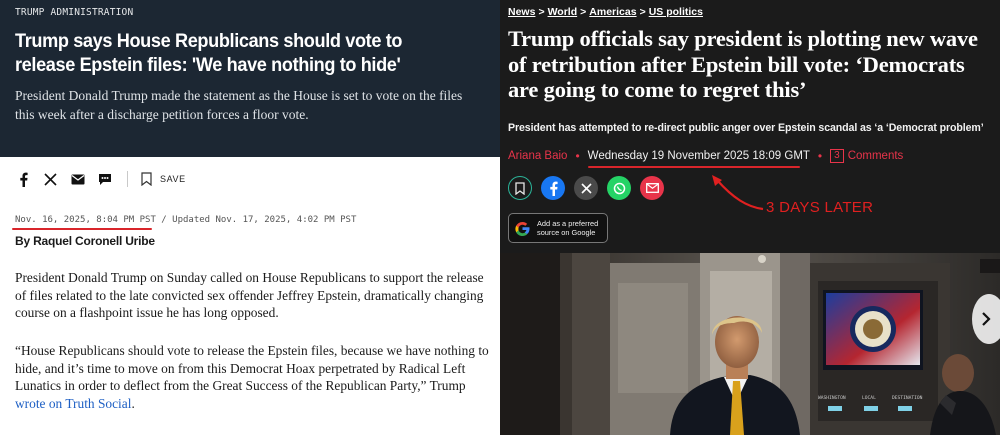  What do you see at coordinates (74, 12) in the screenshot?
I see `section-kicker: TRUMP ADMINISTRATION` at bounding box center [74, 12].